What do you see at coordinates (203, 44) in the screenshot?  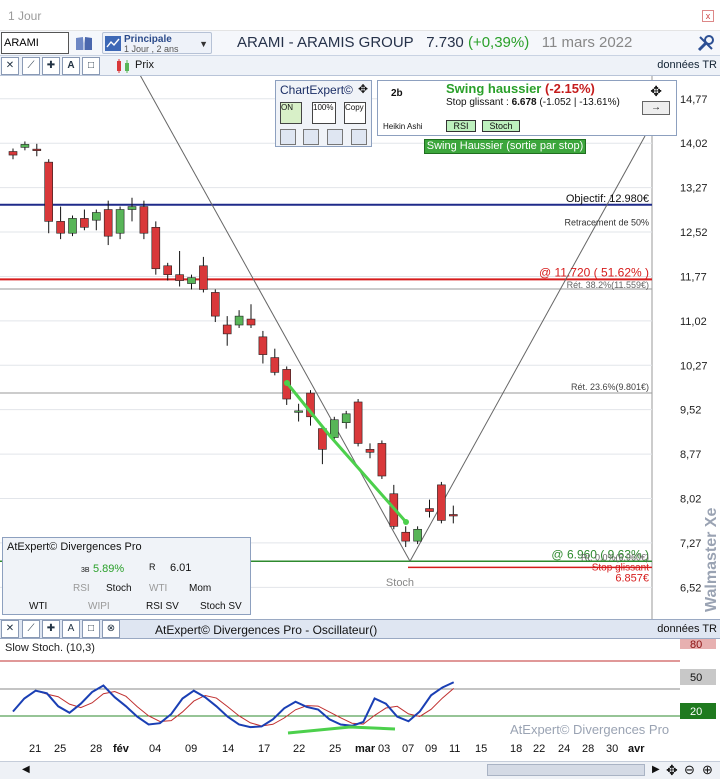 I see `chevron-down-icon: ▼` at bounding box center [203, 44].